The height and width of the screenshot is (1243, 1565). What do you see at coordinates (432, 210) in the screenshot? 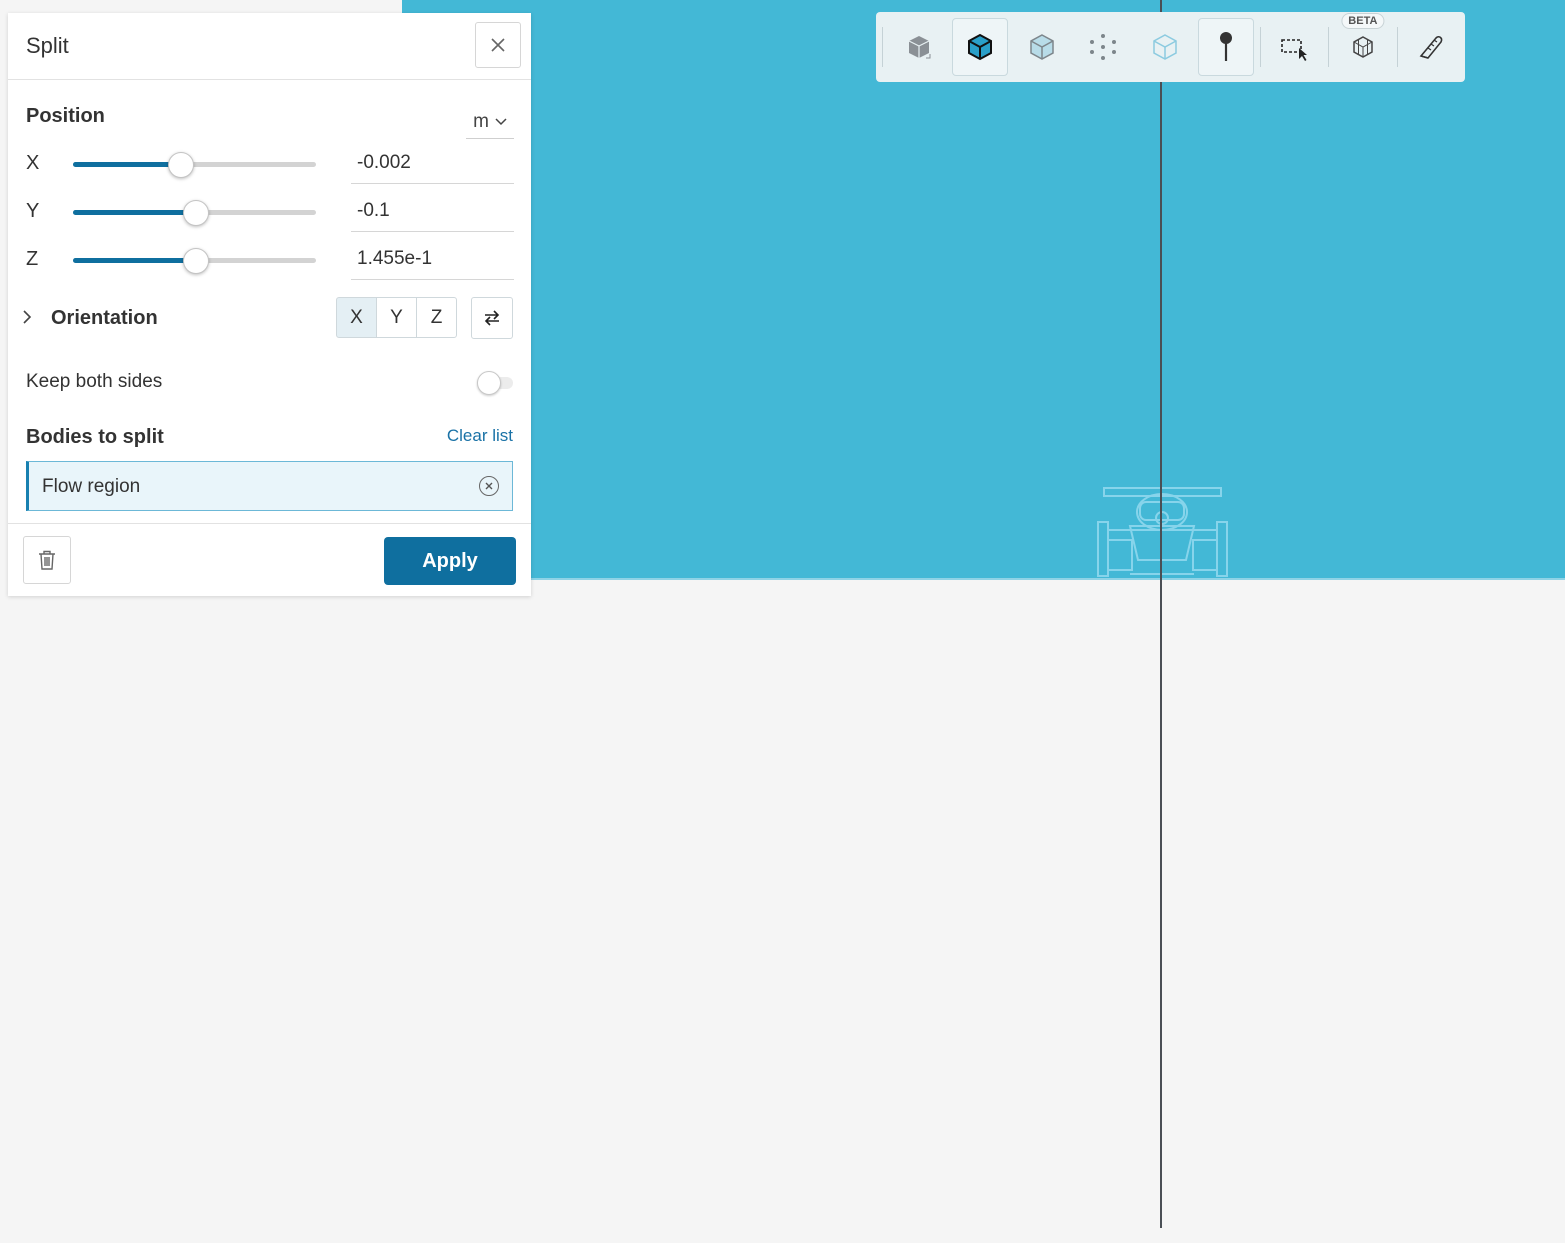
I see `position-y-input: -0.1` at bounding box center [432, 210].